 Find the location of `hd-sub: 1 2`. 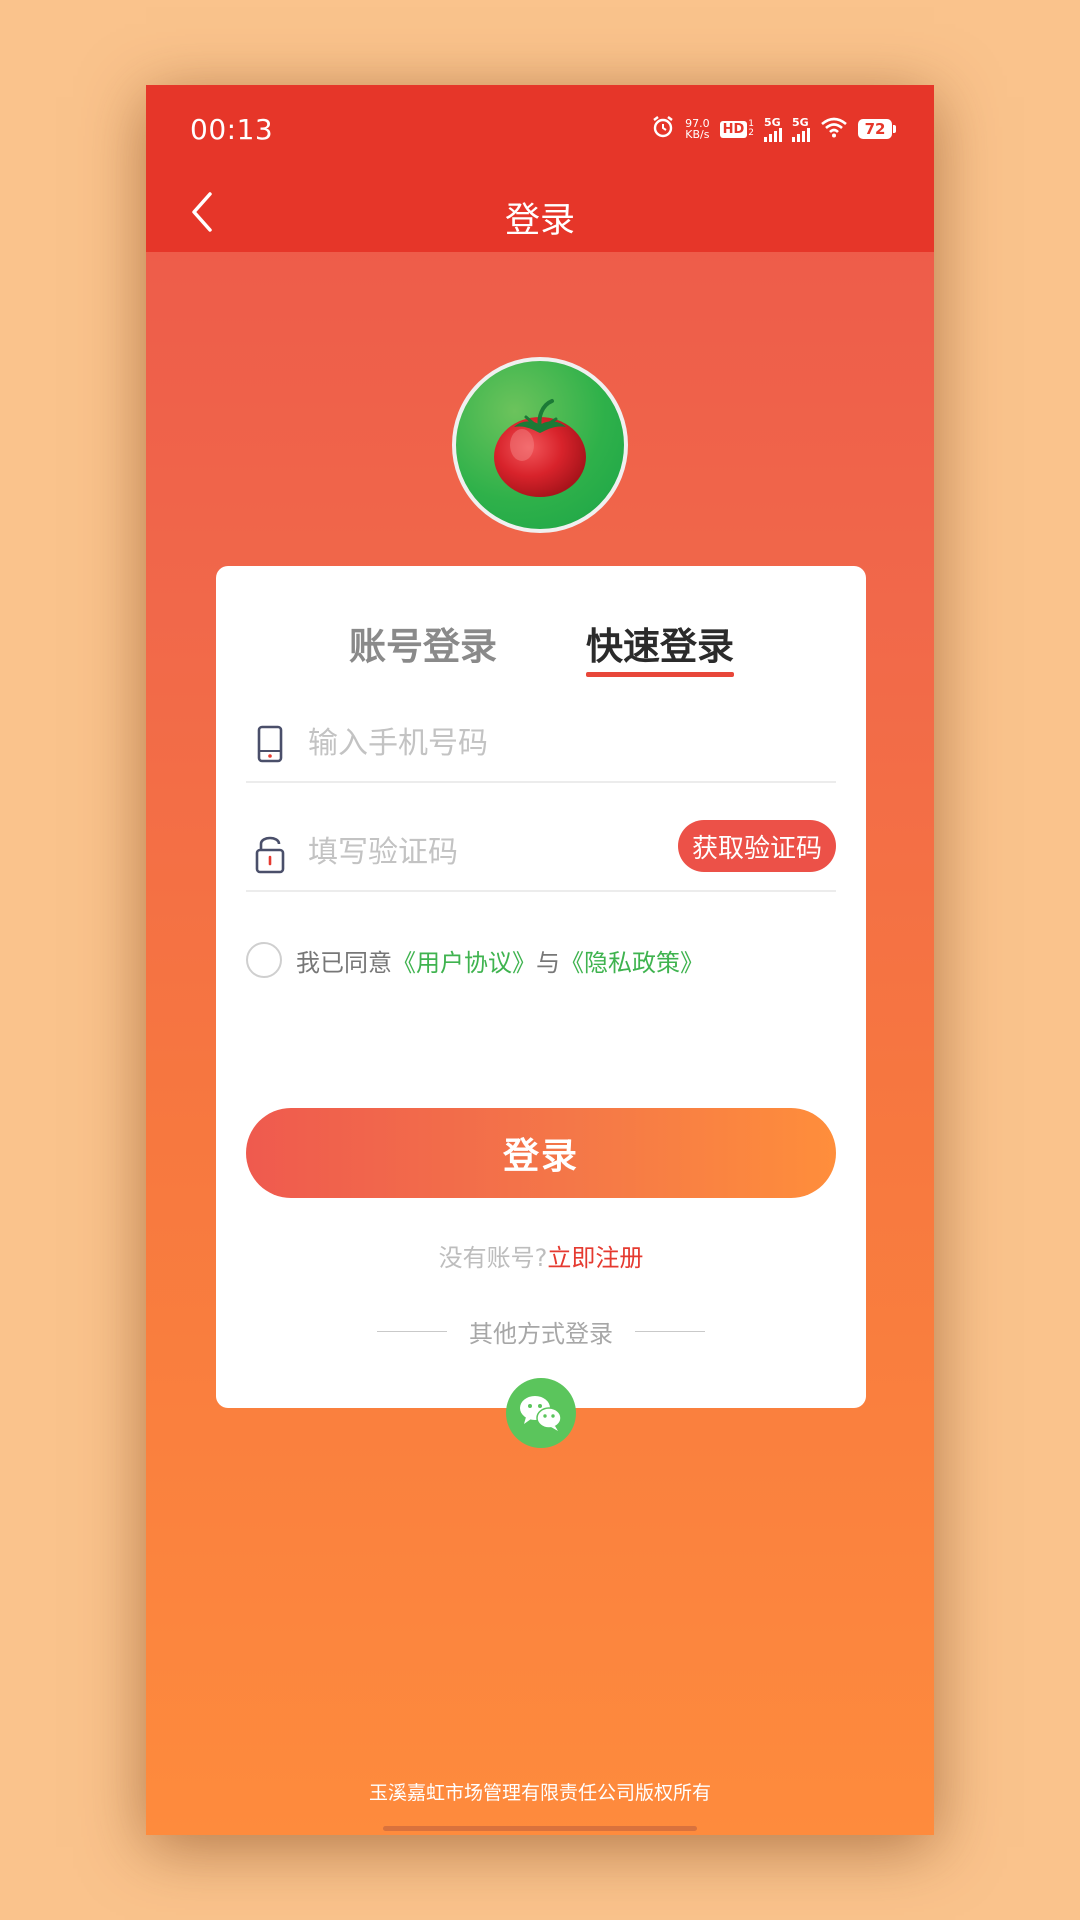

hd-sub: 1 2 is located at coordinates (751, 129).